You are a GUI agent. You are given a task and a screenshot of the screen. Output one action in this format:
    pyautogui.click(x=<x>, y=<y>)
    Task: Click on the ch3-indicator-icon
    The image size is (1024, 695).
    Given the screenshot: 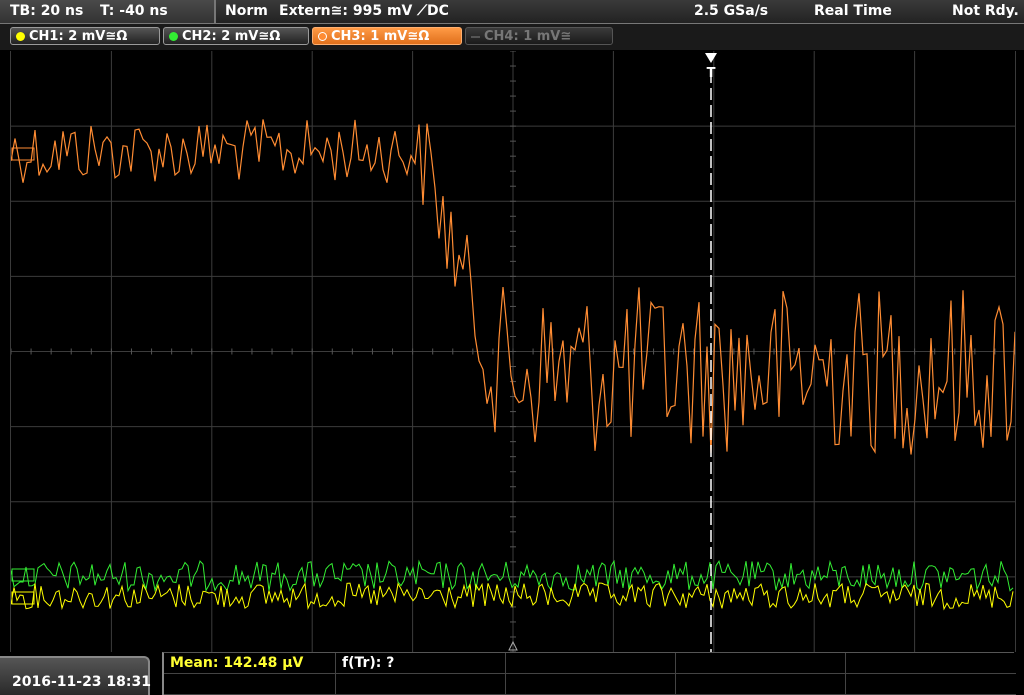 What is the action you would take?
    pyautogui.click(x=322, y=36)
    